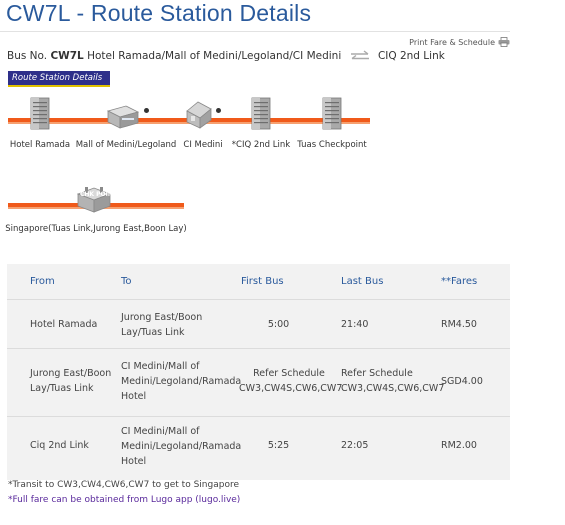 The image size is (565, 525). What do you see at coordinates (59, 79) in the screenshot?
I see `route-station-details-tab: Route Station Details` at bounding box center [59, 79].